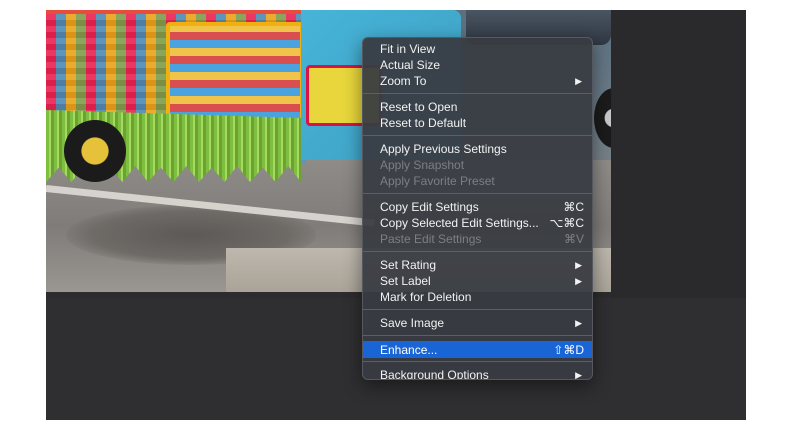 Image resolution: width=800 pixels, height=429 pixels. I want to click on menu-item-zoom-to: Zoom To ▶, so click(477, 81).